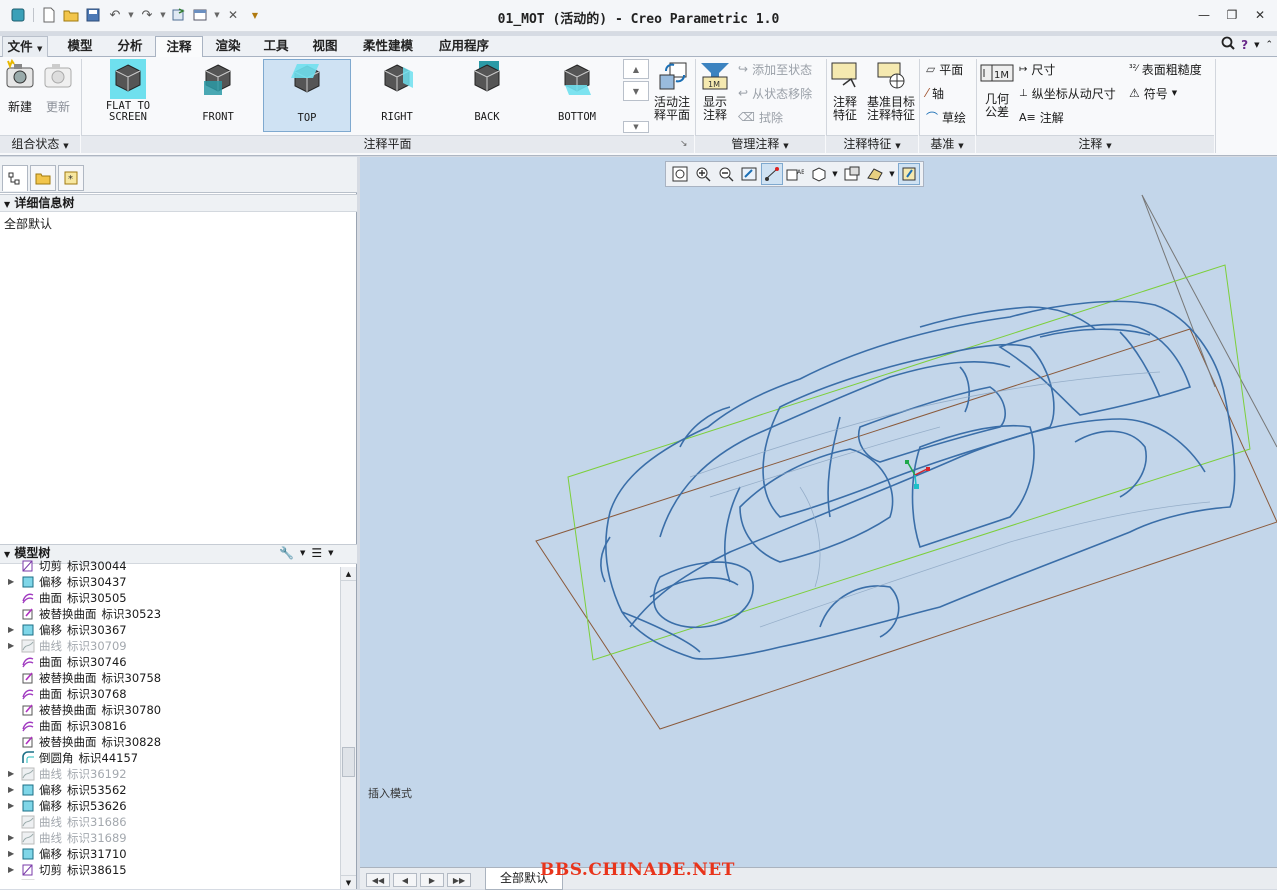 Image resolution: width=1277 pixels, height=890 pixels. I want to click on last-sheet-icon: ▶▶, so click(459, 880).